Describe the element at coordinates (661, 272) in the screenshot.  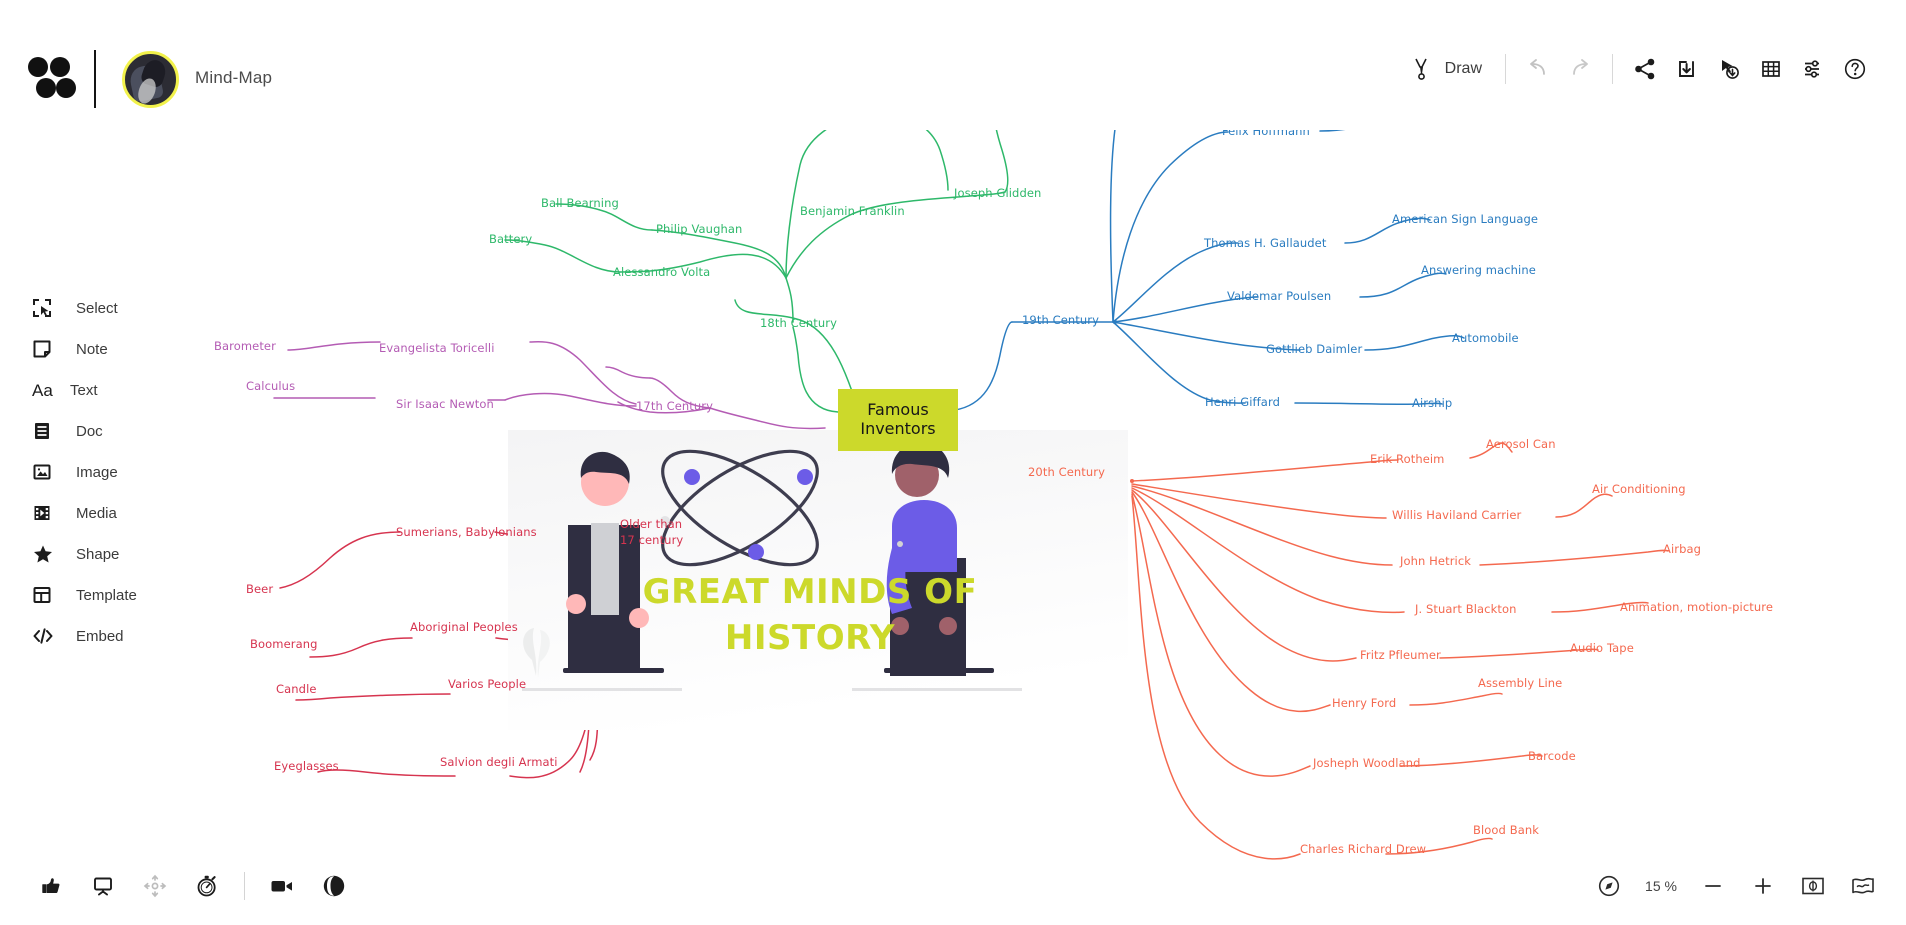
I see `node-alessandro-volta: Alessandro Volta` at that location.